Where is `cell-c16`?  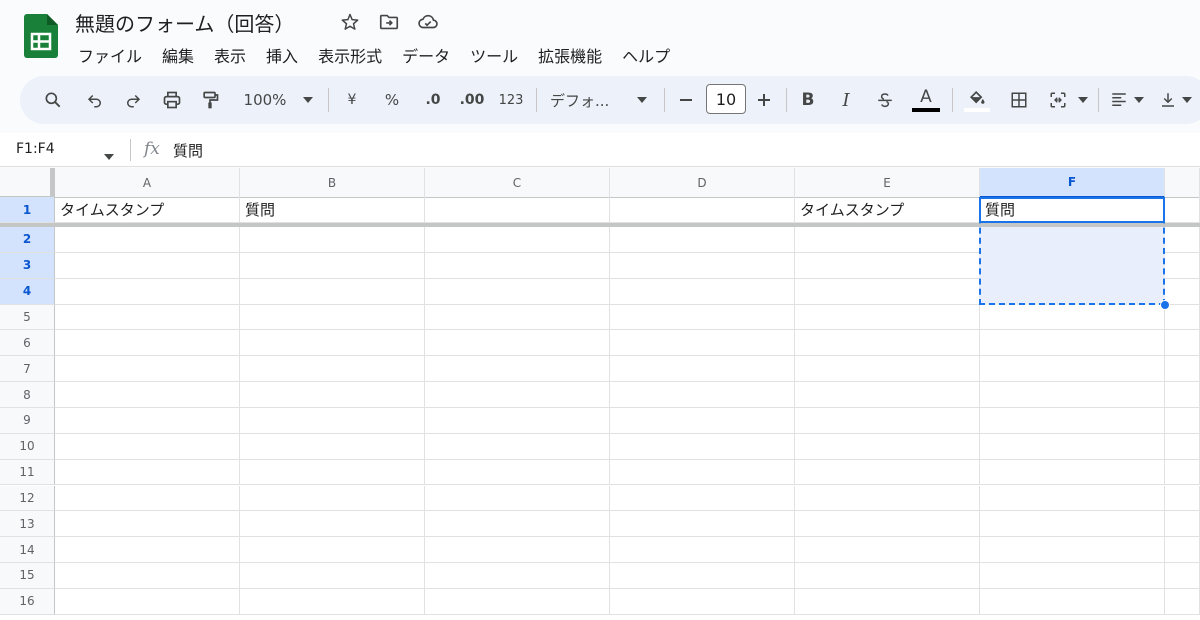 cell-c16 is located at coordinates (517, 601).